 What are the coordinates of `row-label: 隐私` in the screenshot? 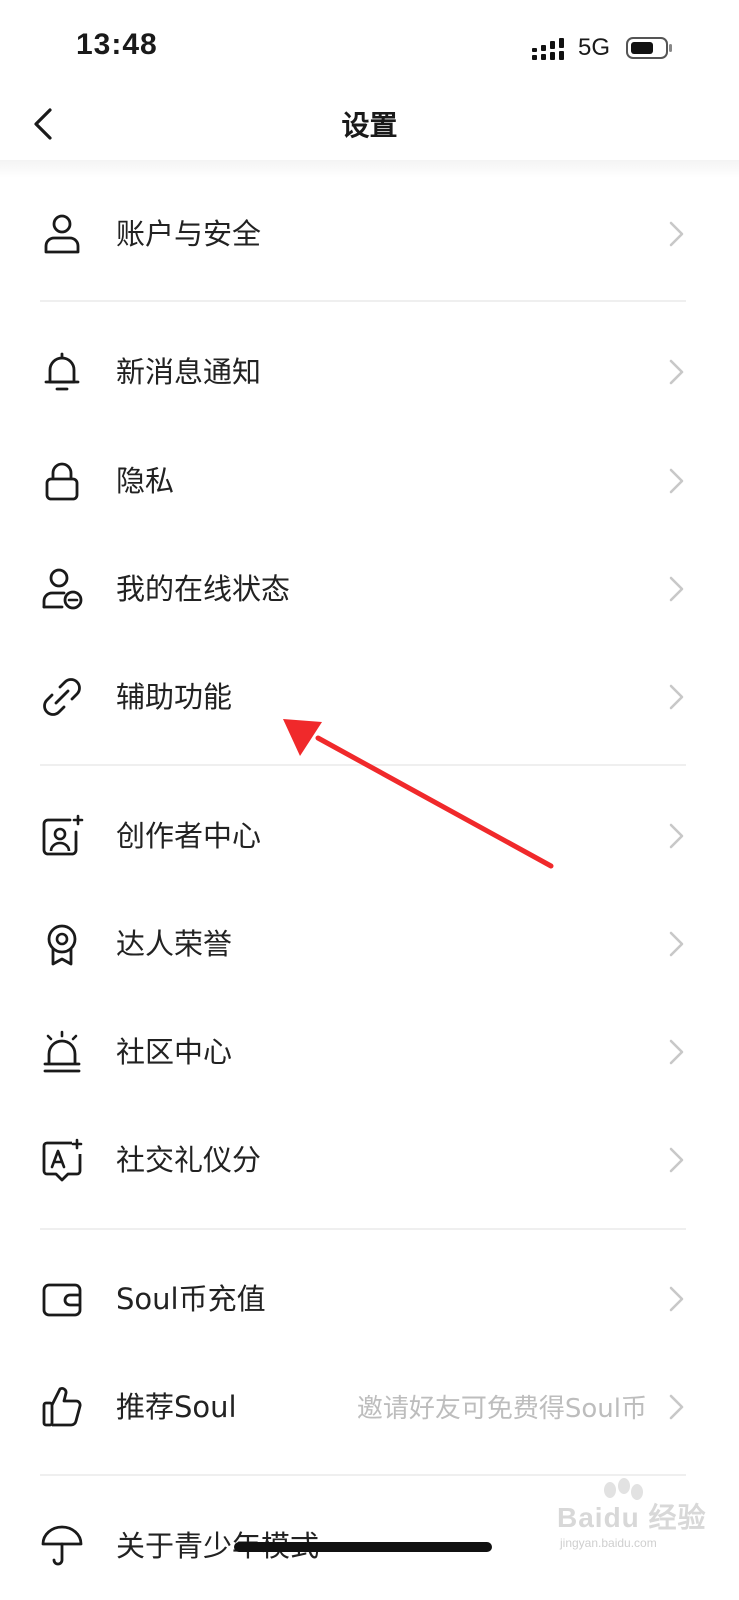 It's located at (145, 481).